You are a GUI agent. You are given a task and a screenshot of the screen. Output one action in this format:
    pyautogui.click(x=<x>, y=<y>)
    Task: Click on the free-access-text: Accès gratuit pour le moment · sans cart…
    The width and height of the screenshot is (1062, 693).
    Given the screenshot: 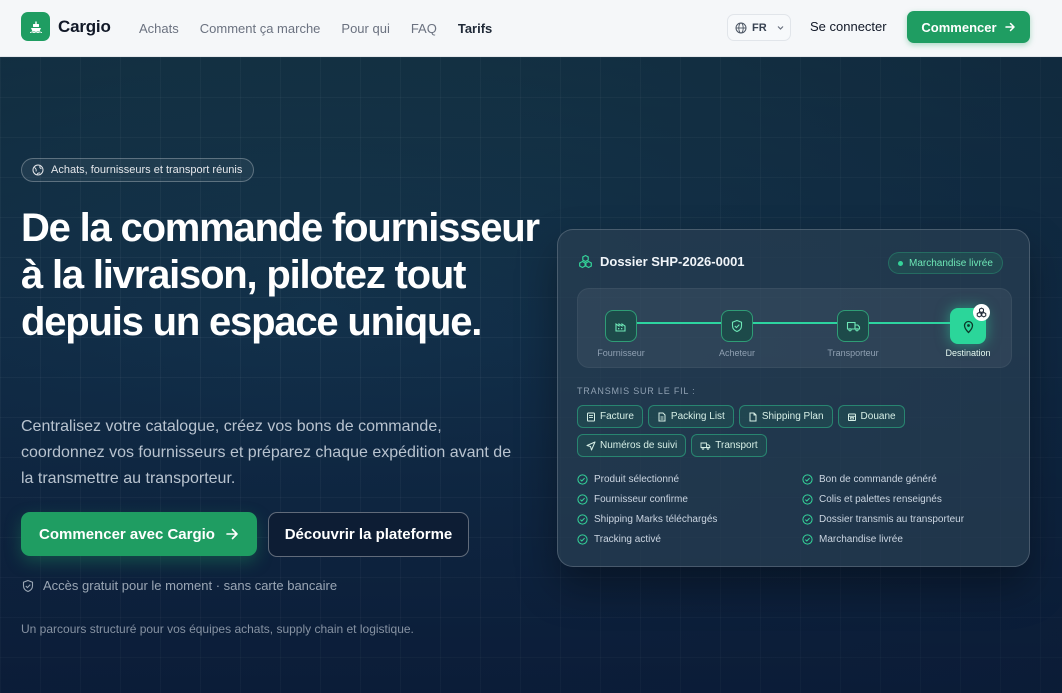 What is the action you would take?
    pyautogui.click(x=190, y=585)
    